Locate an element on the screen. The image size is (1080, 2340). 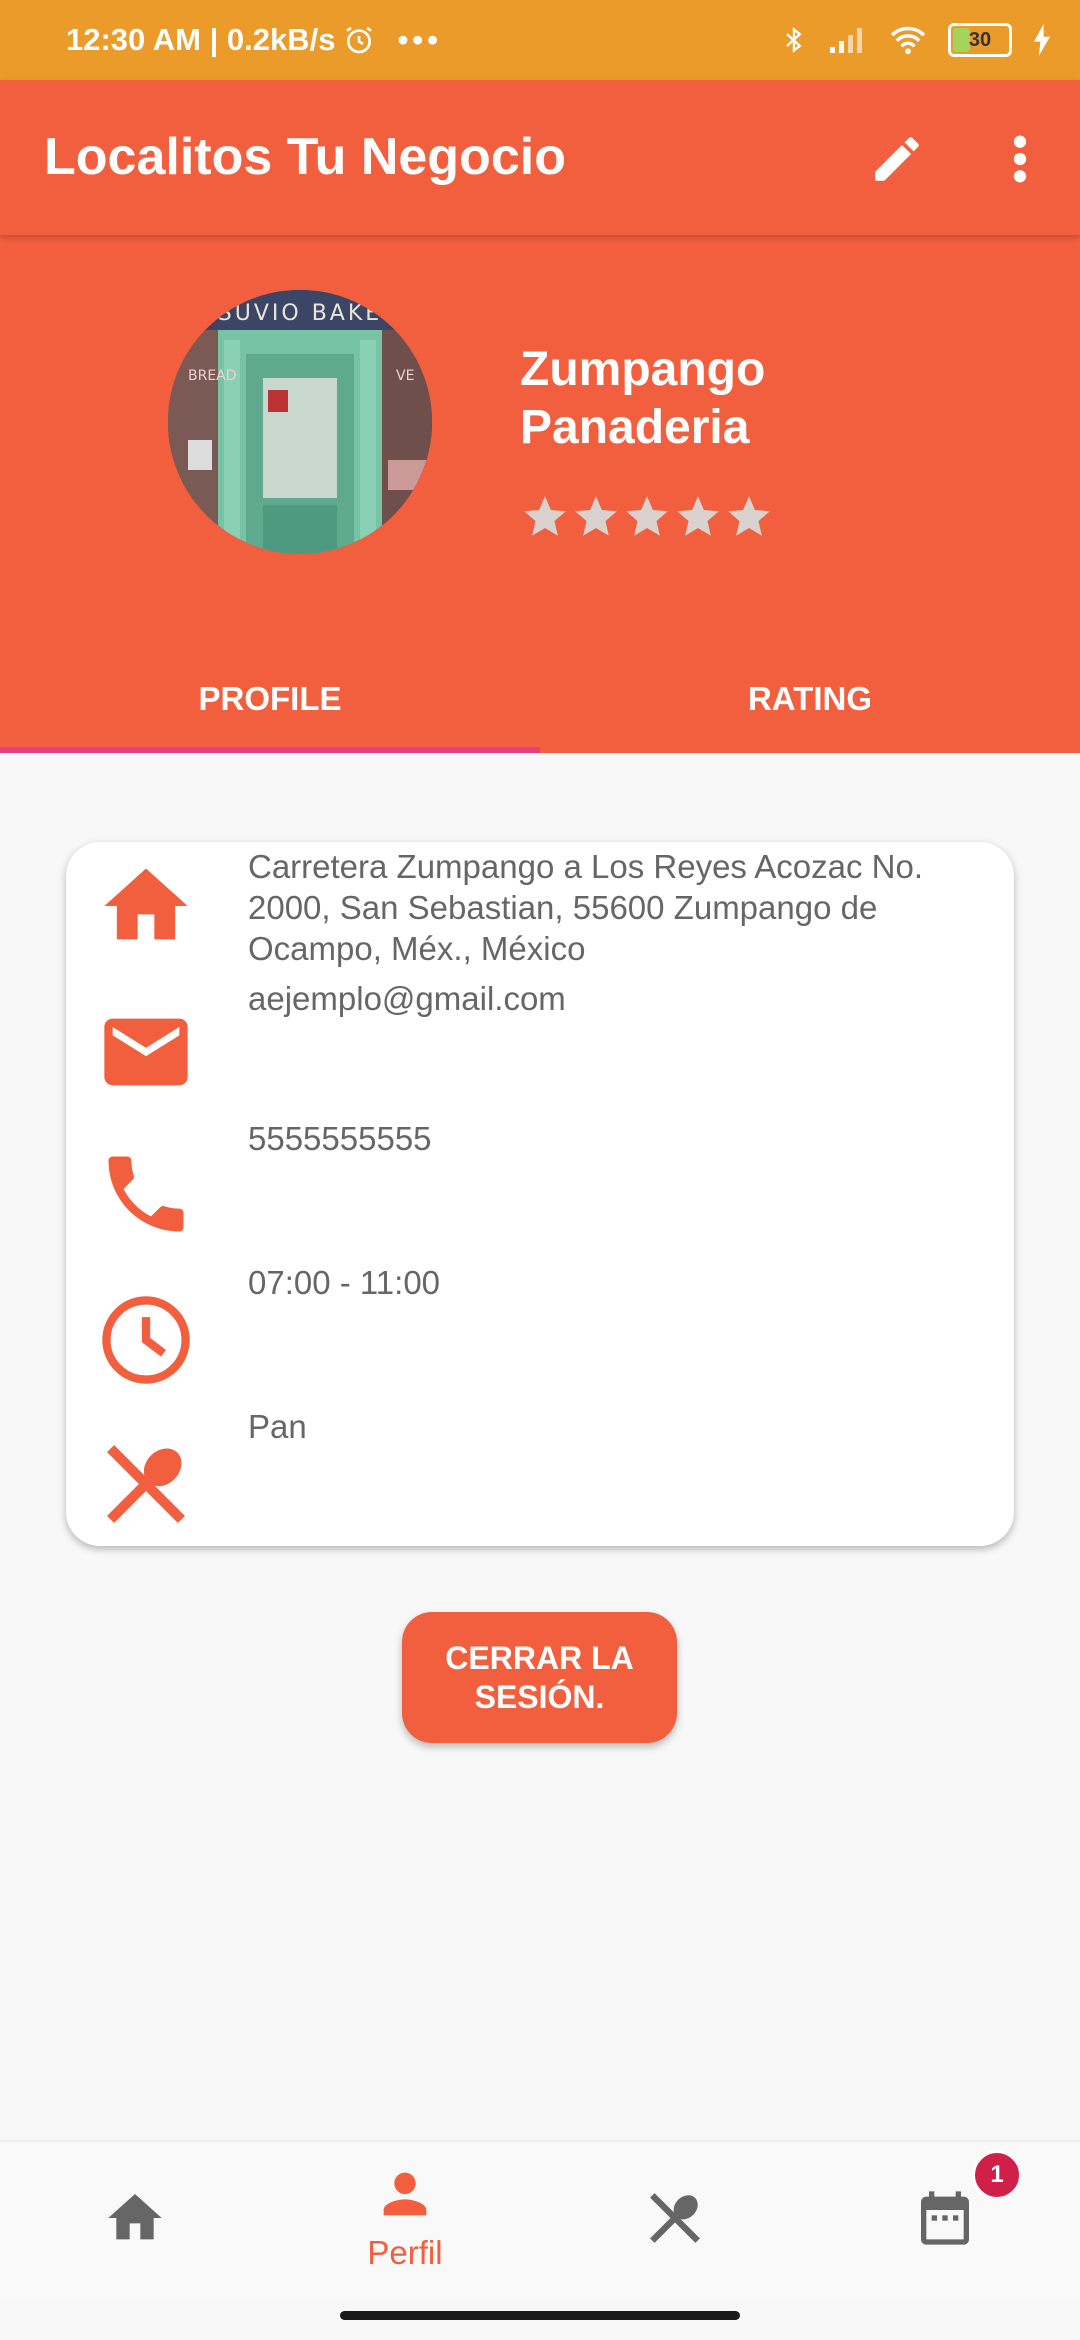
more-notifications-icon: ••• is located at coordinates (419, 39).